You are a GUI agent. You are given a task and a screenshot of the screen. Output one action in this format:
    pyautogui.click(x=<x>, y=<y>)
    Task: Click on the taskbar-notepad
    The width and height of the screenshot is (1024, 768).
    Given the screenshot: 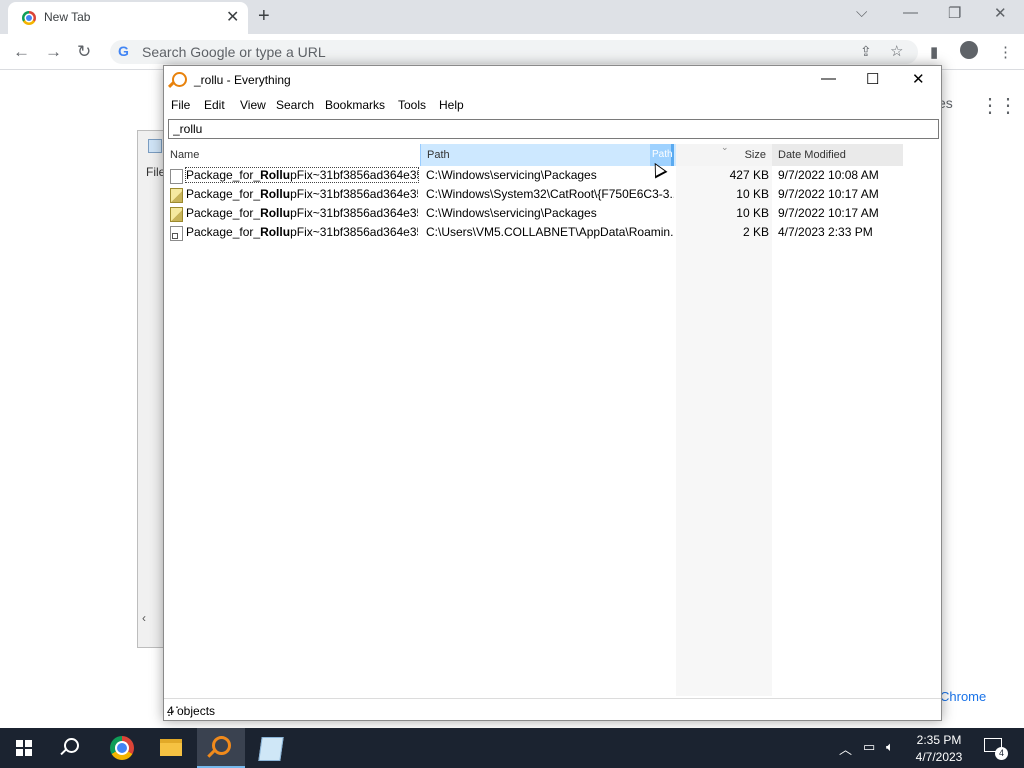 What is the action you would take?
    pyautogui.click(x=270, y=748)
    